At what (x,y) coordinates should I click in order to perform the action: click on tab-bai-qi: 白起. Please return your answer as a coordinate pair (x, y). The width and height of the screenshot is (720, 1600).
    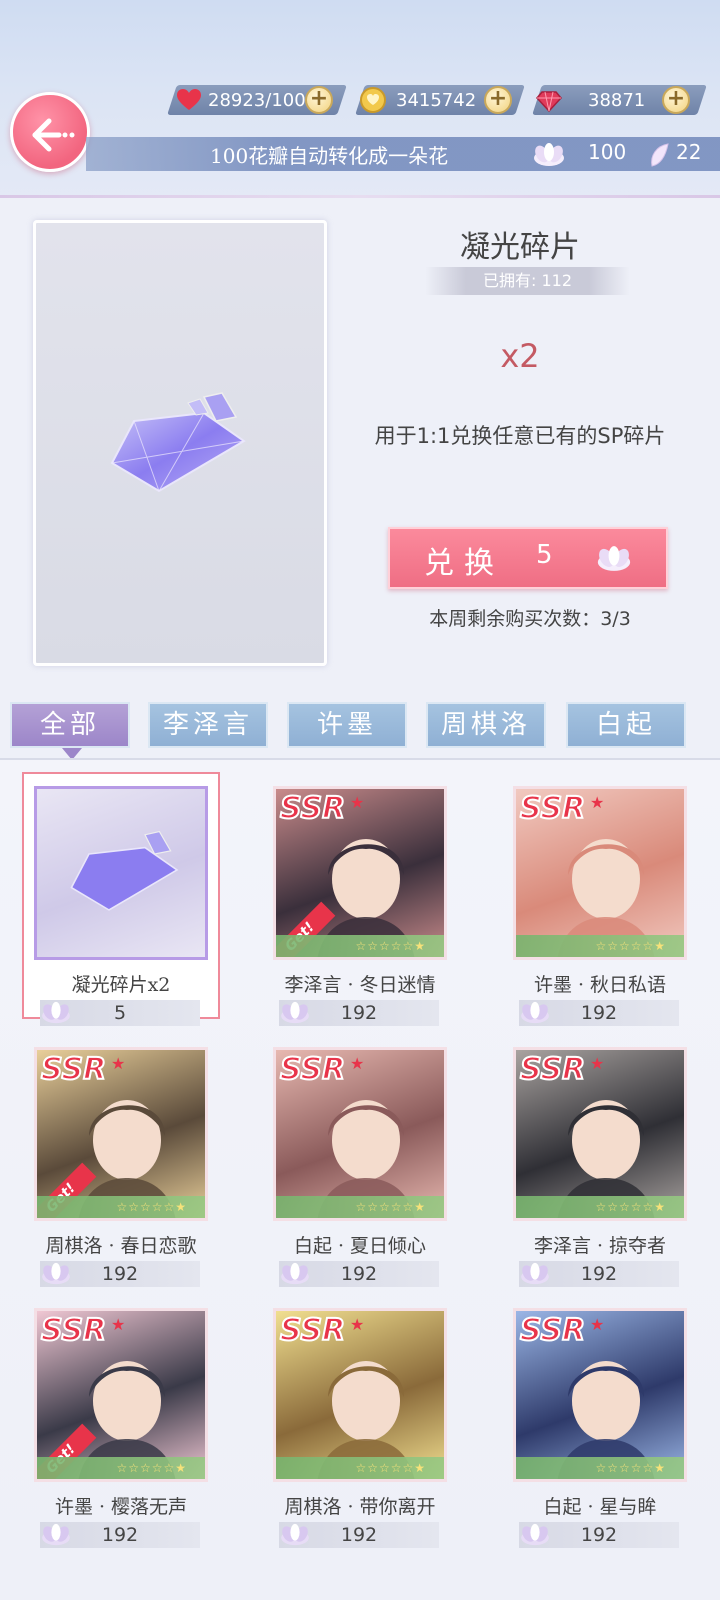
    Looking at the image, I should click on (626, 725).